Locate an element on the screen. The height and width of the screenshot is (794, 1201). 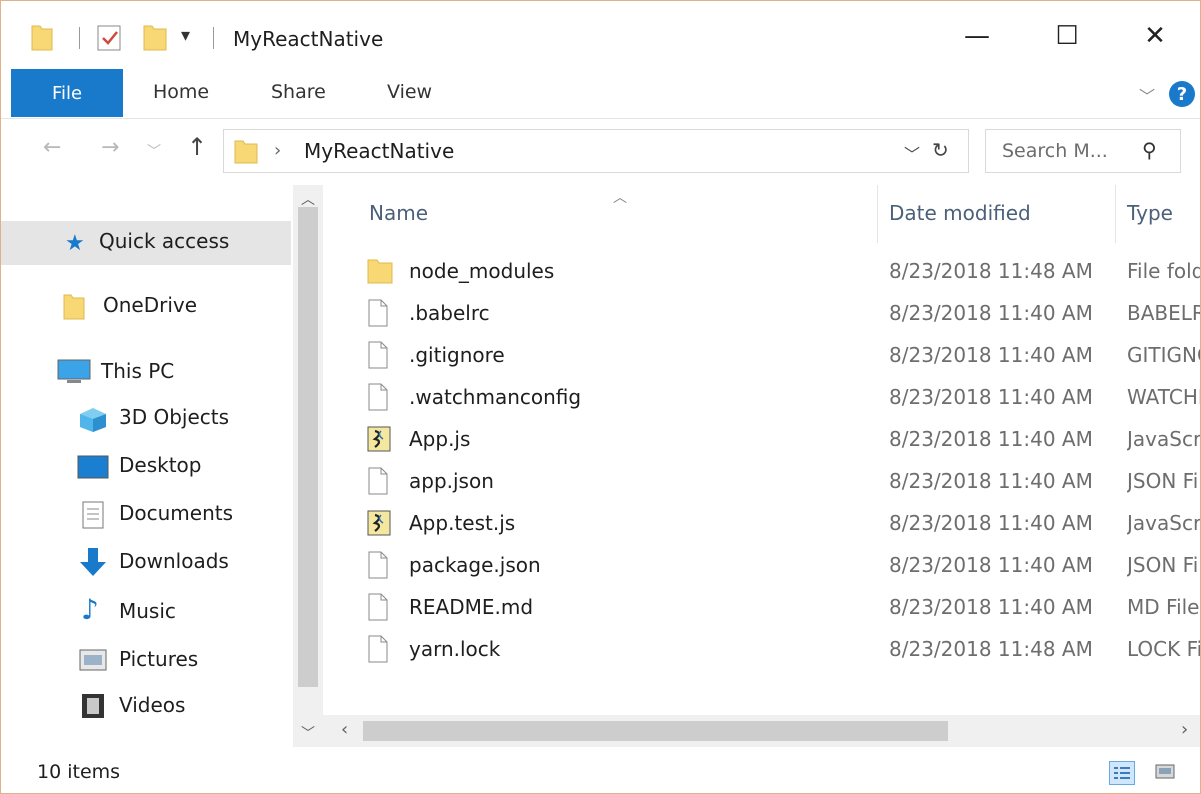
column-header-type: Type is located at coordinates (1150, 213).